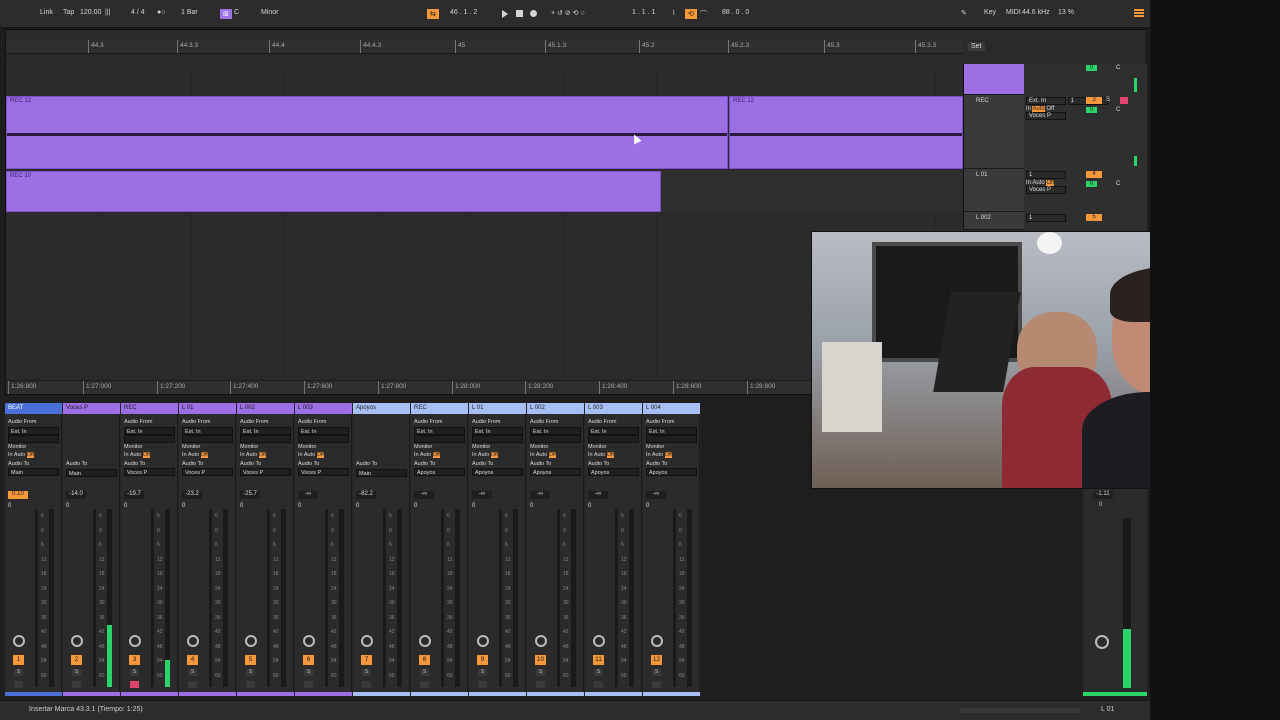 The image size is (1280, 720). What do you see at coordinates (91, 408) in the screenshot?
I see `track-title: Voces P` at bounding box center [91, 408].